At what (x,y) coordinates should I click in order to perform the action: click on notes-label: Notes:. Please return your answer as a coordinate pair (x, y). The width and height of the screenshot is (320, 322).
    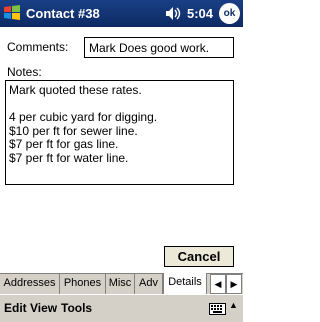
    Looking at the image, I should click on (24, 72).